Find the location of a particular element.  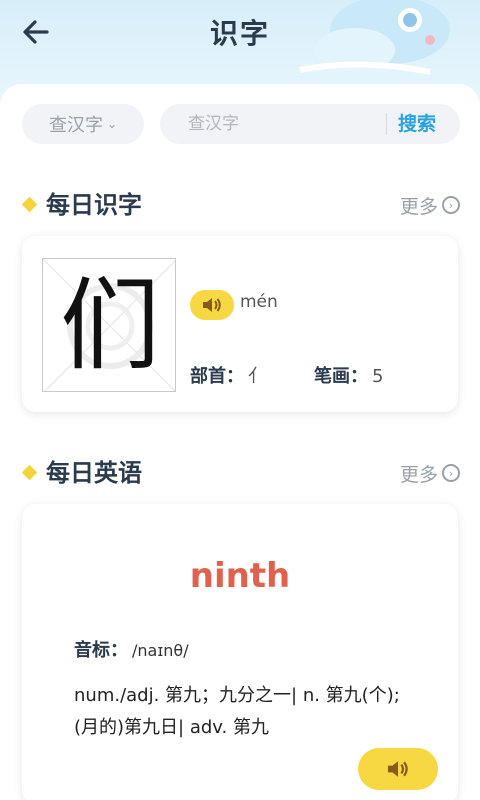

daily-char-more-link: 更多 › is located at coordinates (430, 205).